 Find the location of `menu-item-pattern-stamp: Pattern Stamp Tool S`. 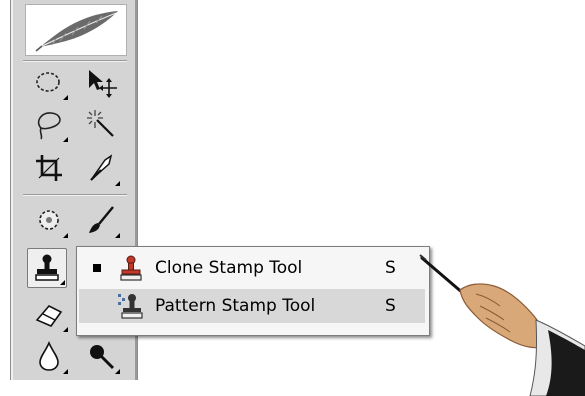

menu-item-pattern-stamp: Pattern Stamp Tool S is located at coordinates (252, 306).